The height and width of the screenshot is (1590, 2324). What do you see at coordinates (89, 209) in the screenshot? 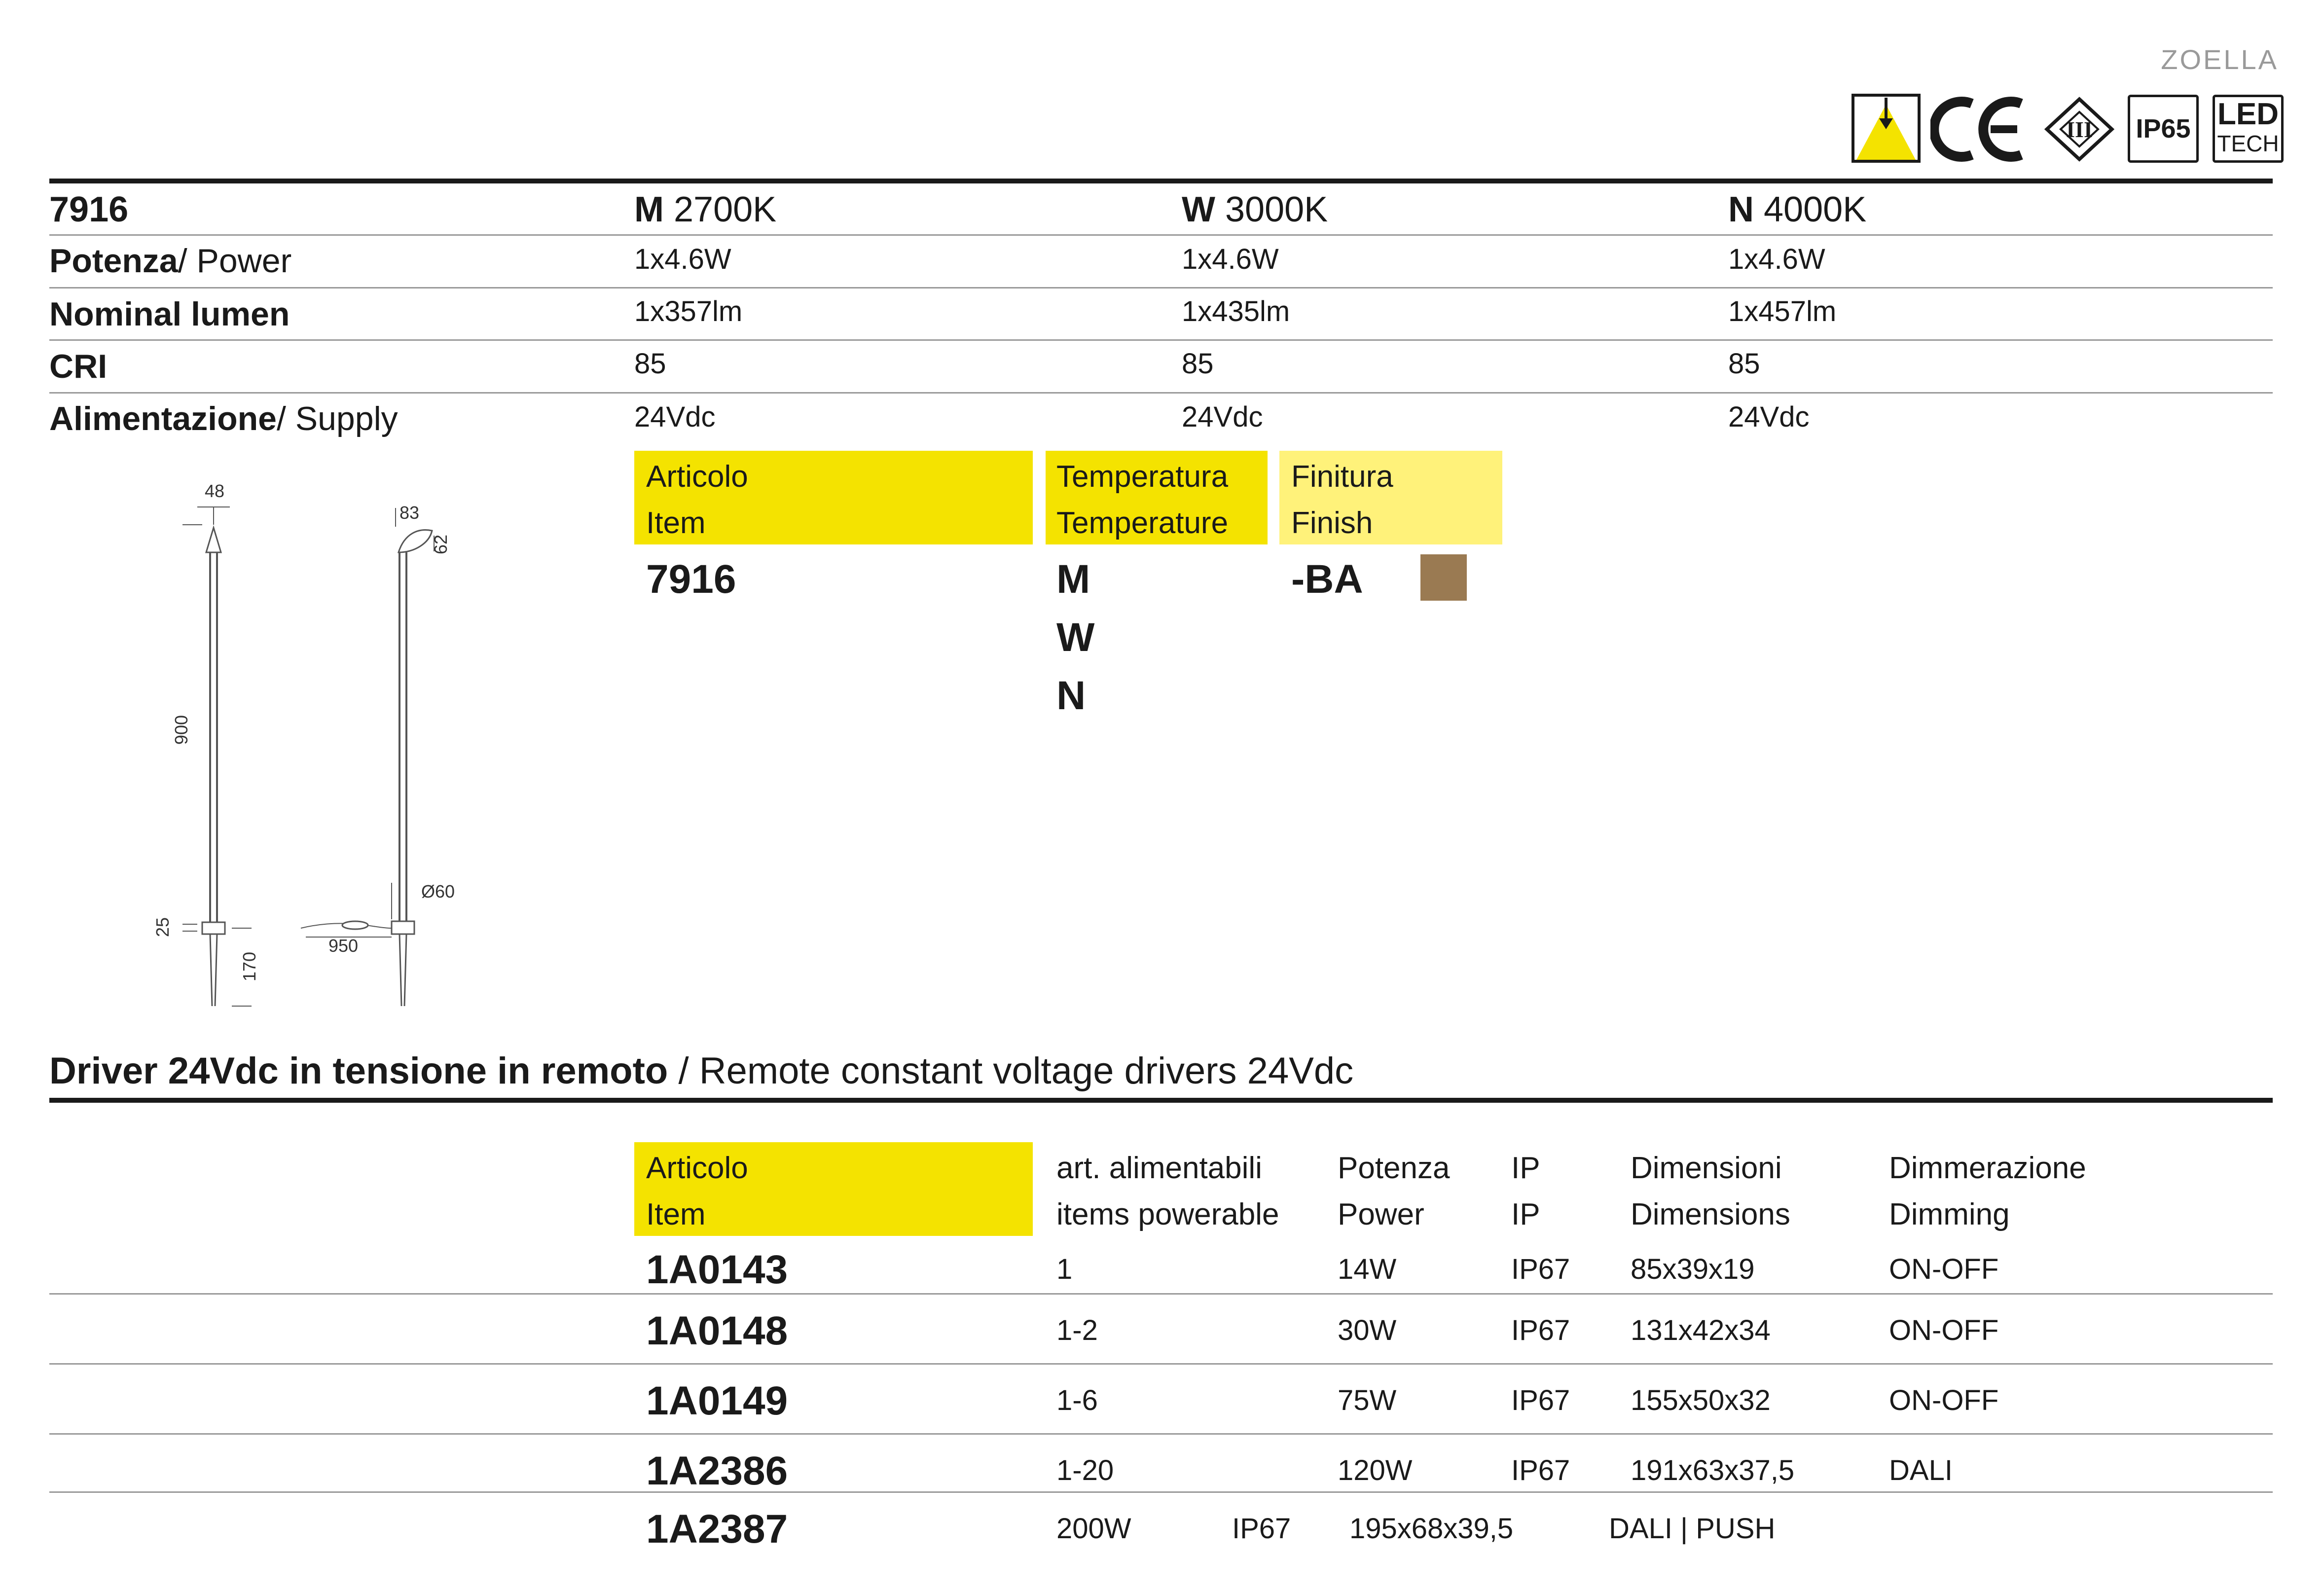
I see `product-code: 7916` at bounding box center [89, 209].